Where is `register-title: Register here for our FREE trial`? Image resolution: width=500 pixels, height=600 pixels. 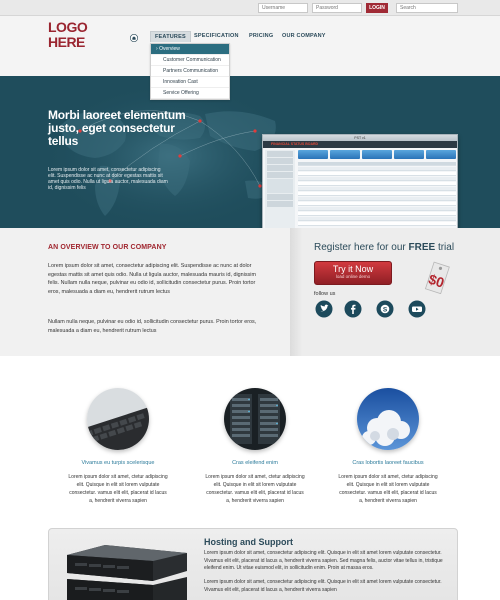 register-title: Register here for our FREE trial is located at coordinates (384, 247).